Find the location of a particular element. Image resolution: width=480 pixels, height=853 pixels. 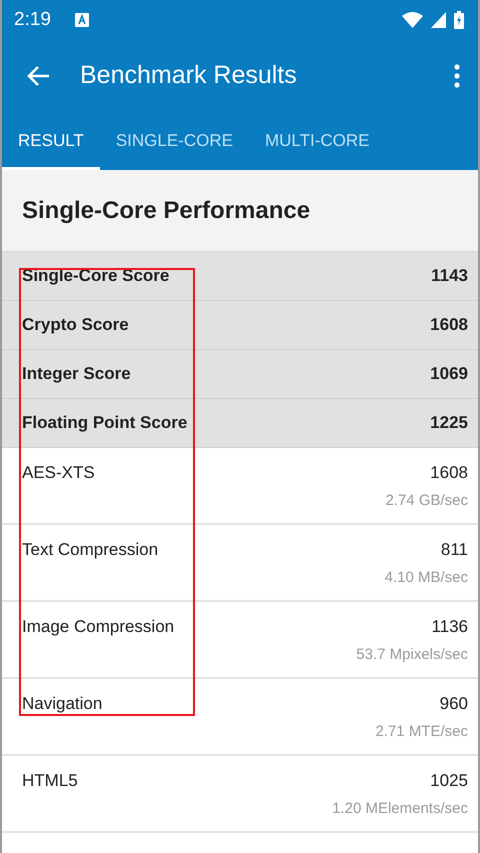

benchmark-name: Text Compression is located at coordinates (90, 550).